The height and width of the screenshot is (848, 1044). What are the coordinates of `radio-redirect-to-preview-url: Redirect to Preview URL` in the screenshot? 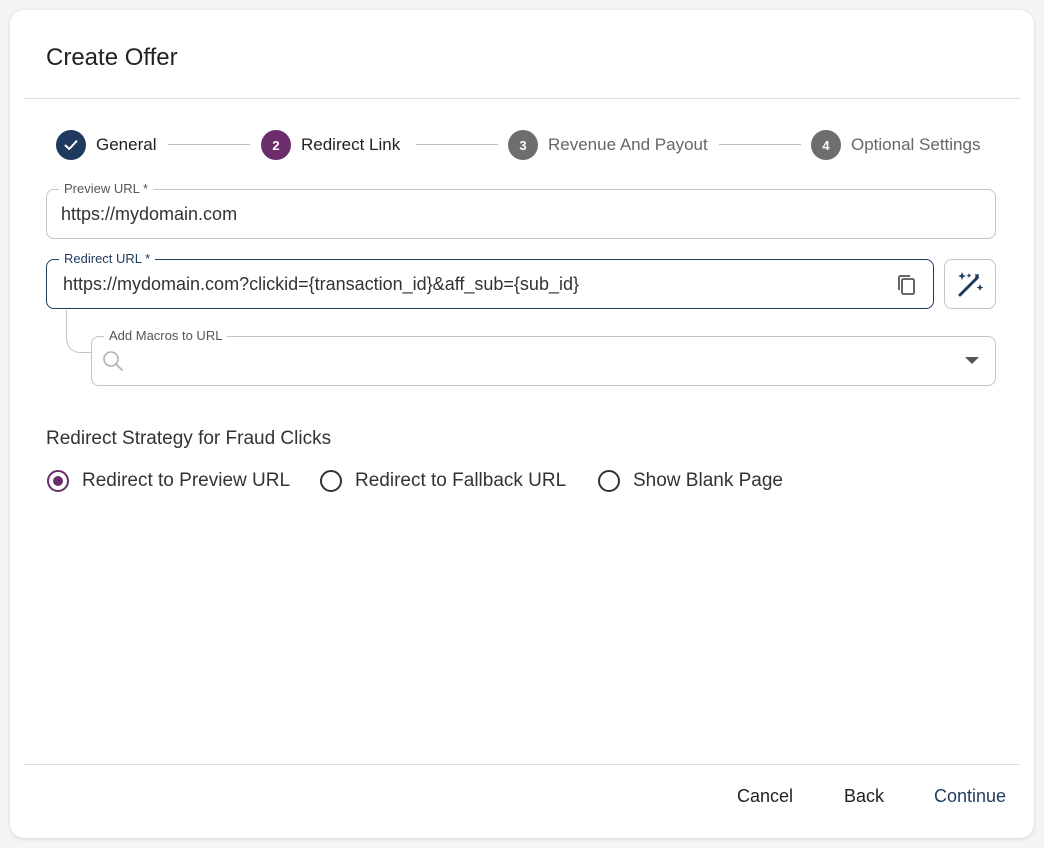 It's located at (168, 481).